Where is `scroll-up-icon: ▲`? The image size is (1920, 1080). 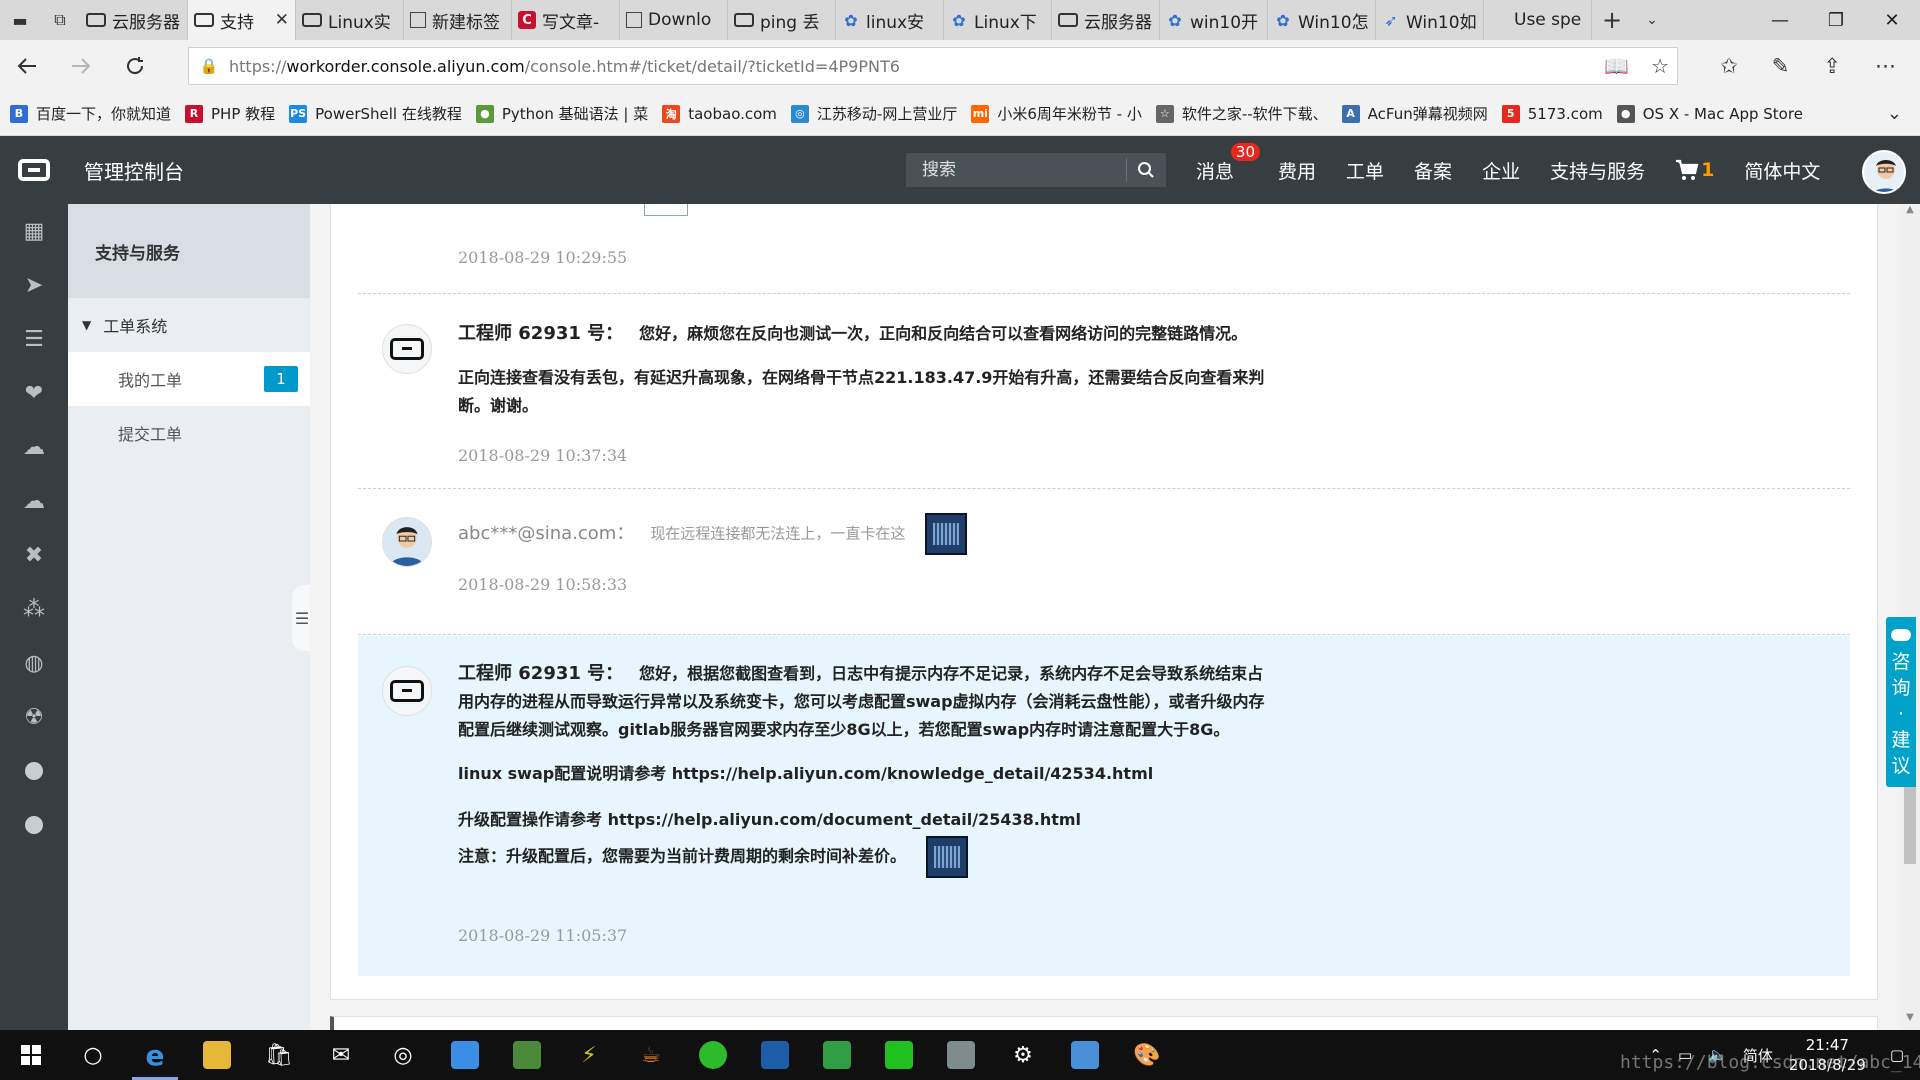 scroll-up-icon: ▲ is located at coordinates (1910, 213).